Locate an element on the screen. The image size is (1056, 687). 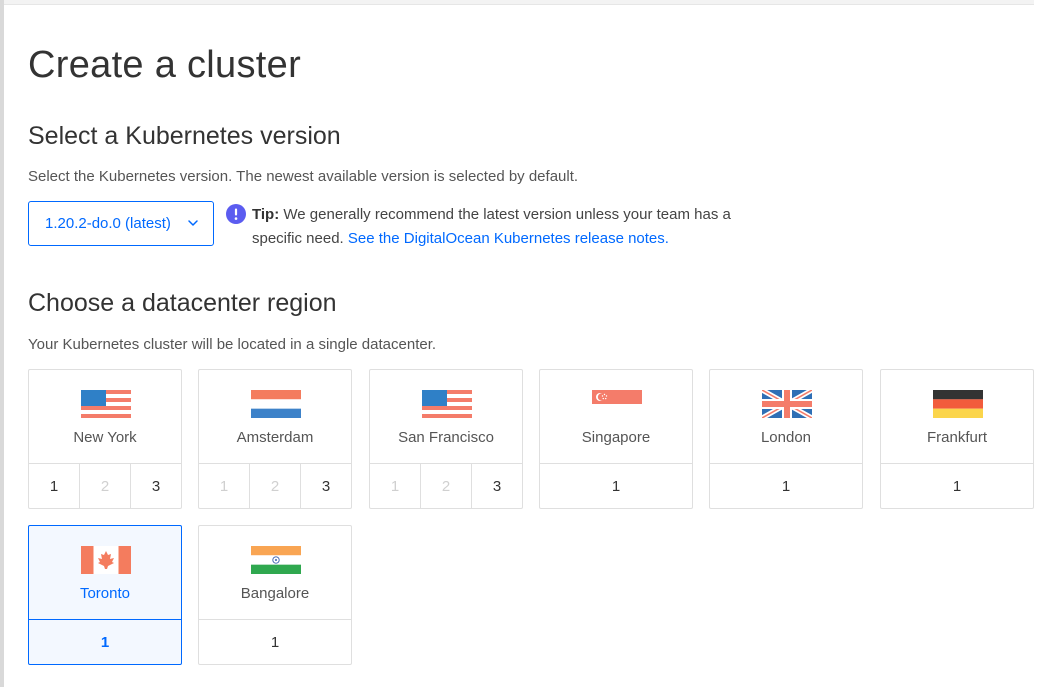
netherlands-flag-icon is located at coordinates (276, 404).